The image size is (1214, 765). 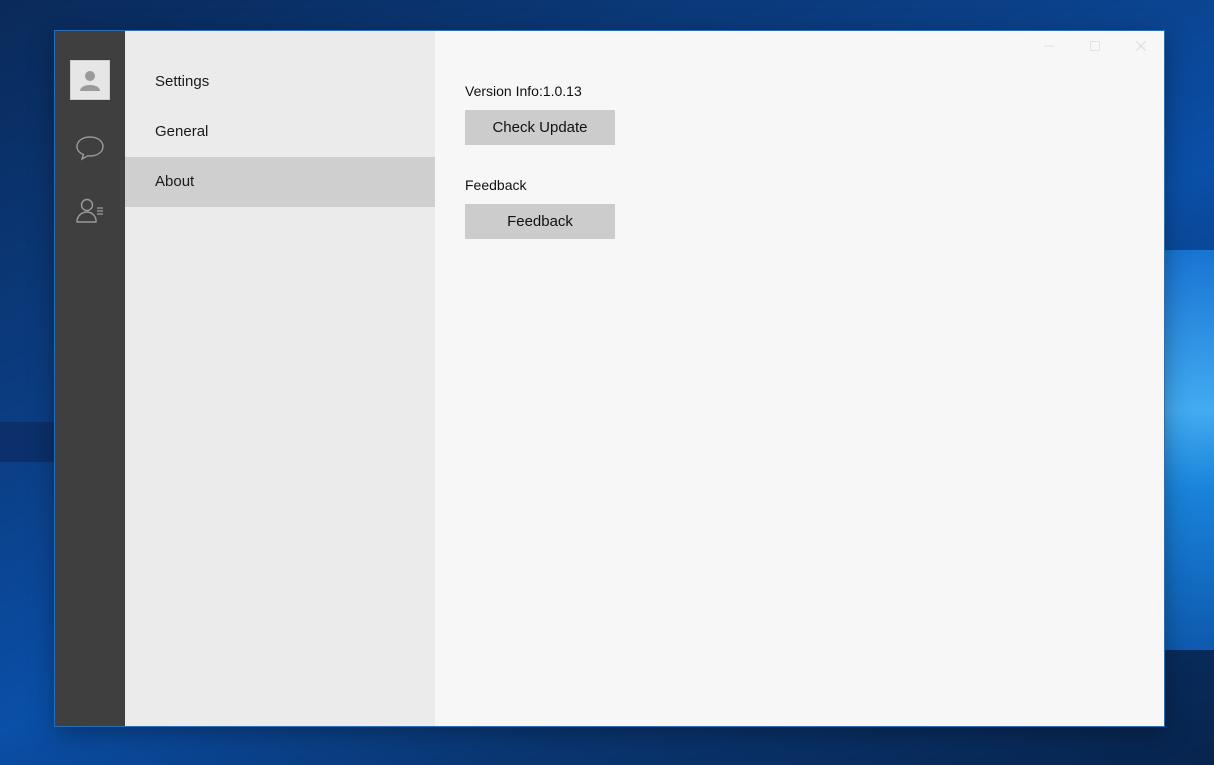 What do you see at coordinates (540, 221) in the screenshot?
I see `feedback-button: Feedback` at bounding box center [540, 221].